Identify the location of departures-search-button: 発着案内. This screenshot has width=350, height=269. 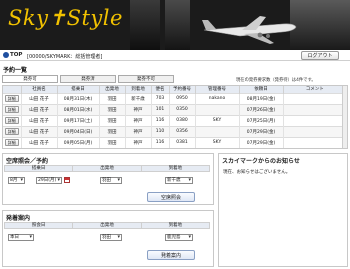
(171, 255).